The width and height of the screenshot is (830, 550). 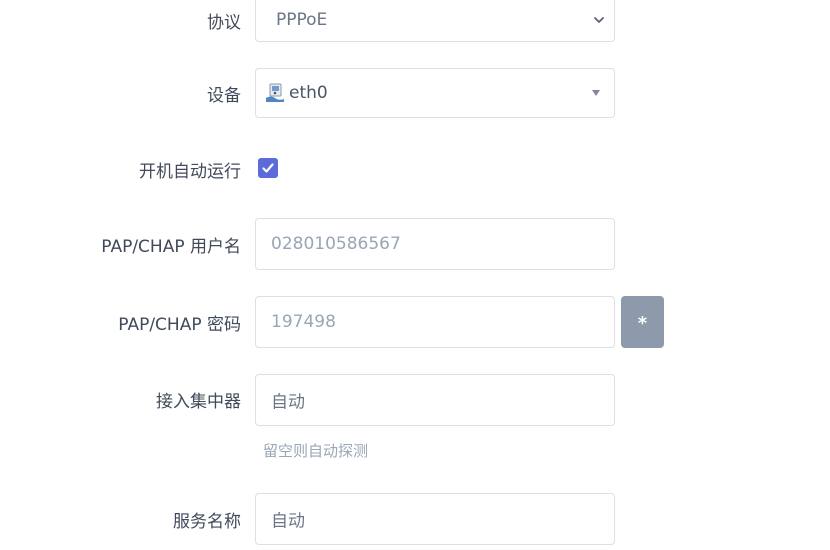 What do you see at coordinates (435, 21) in the screenshot?
I see `protocol-select: PPPoE` at bounding box center [435, 21].